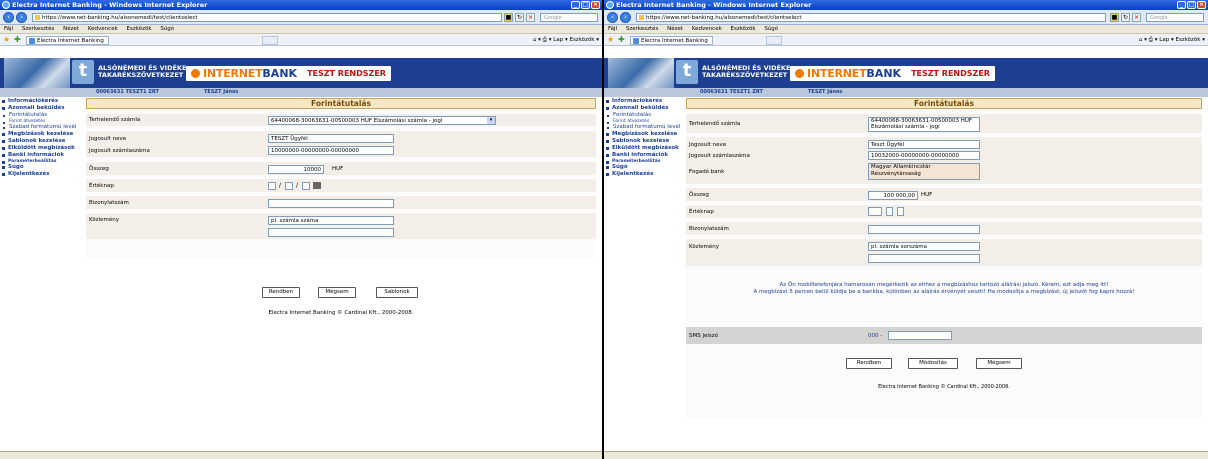  What do you see at coordinates (906, 92) in the screenshot?
I see `client-info-strip: 00063631 TESZT1 ZRT TESZT János` at bounding box center [906, 92].